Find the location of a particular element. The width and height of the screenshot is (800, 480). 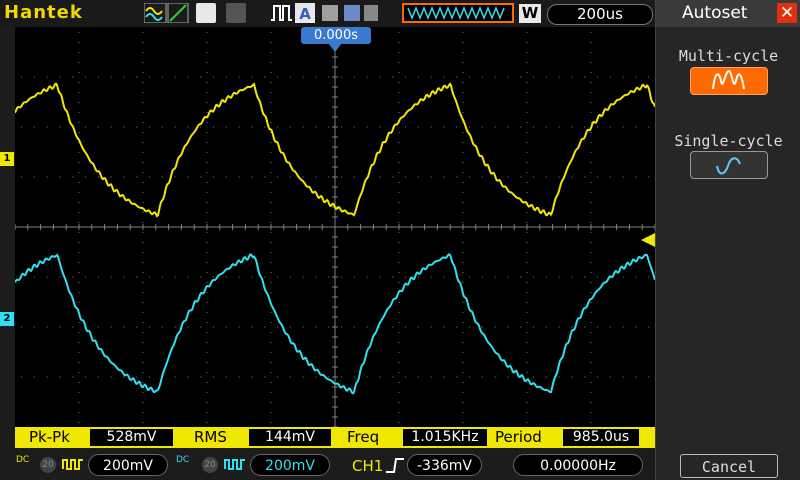

ch1-marker: 1 is located at coordinates (7, 159).